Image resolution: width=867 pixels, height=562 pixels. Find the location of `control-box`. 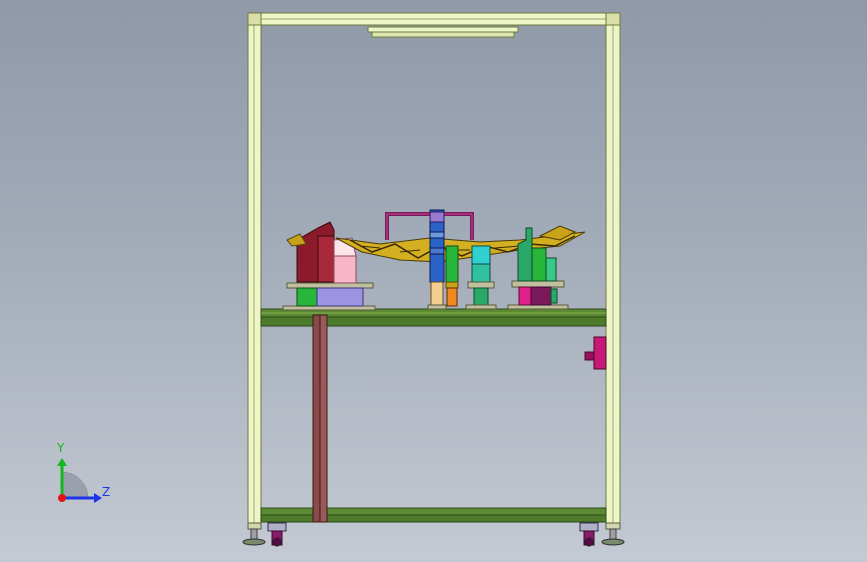

control-box is located at coordinates (595, 353).